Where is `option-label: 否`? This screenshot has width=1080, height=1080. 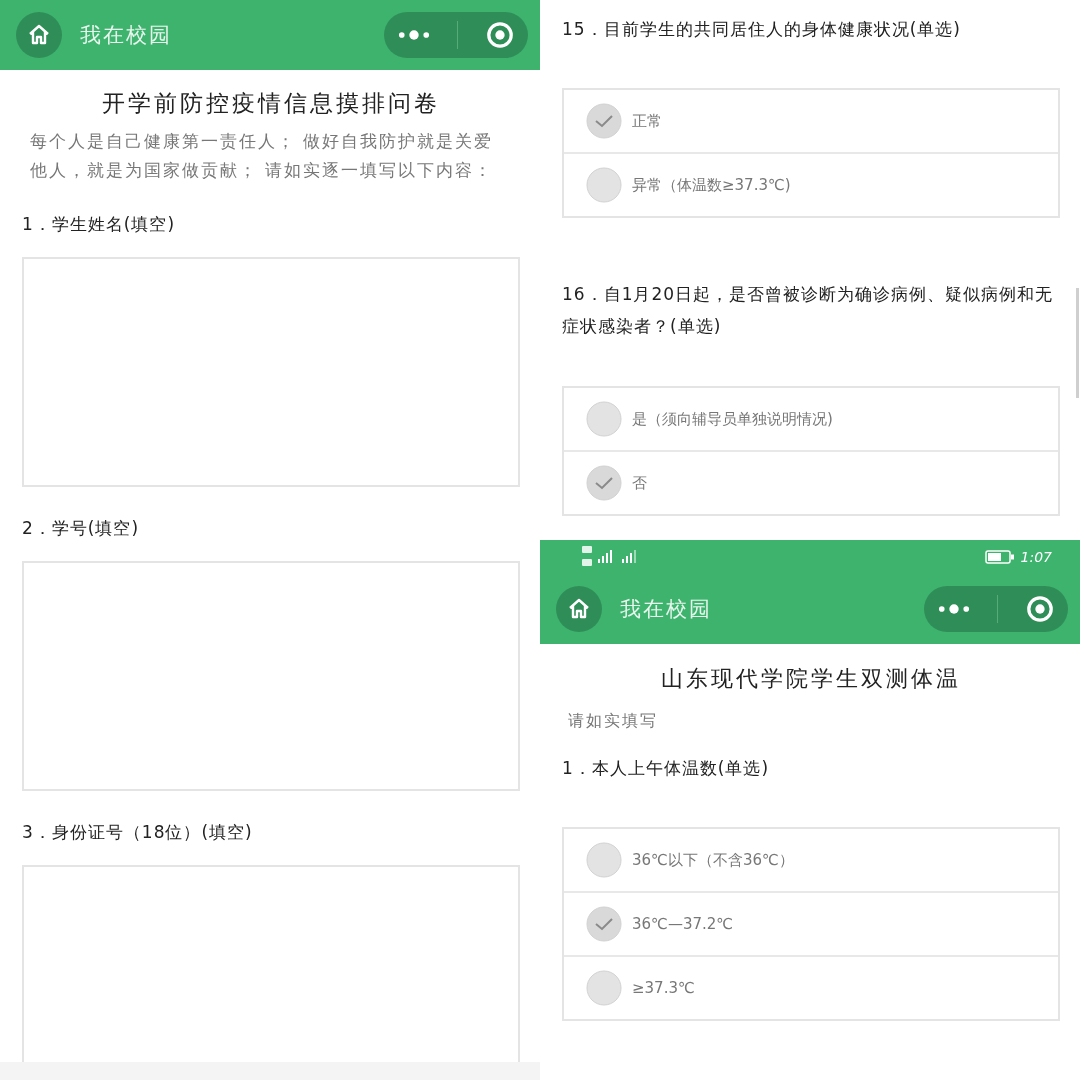 option-label: 否 is located at coordinates (639, 483).